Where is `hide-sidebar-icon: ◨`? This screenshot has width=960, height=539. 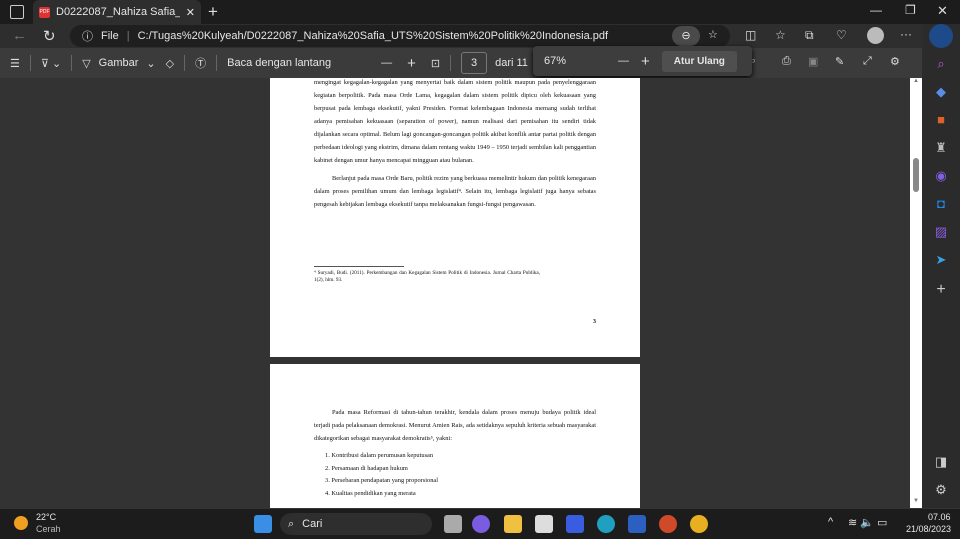
hide-sidebar-icon: ◨ is located at coordinates (941, 462).